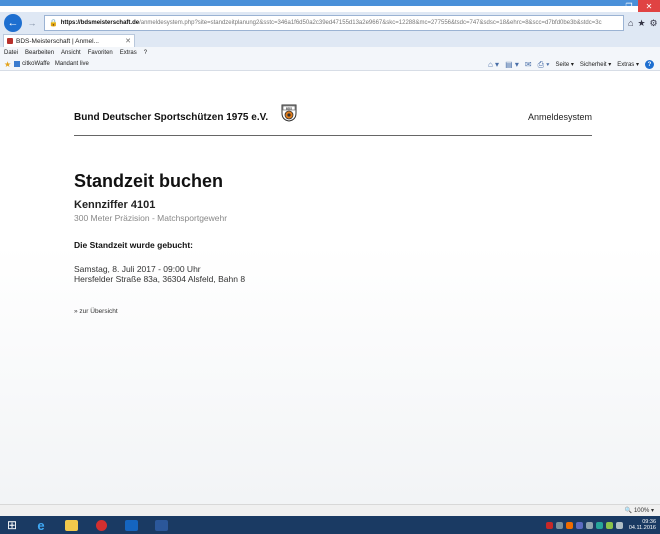  I want to click on menu-item-help: ?, so click(145, 53).